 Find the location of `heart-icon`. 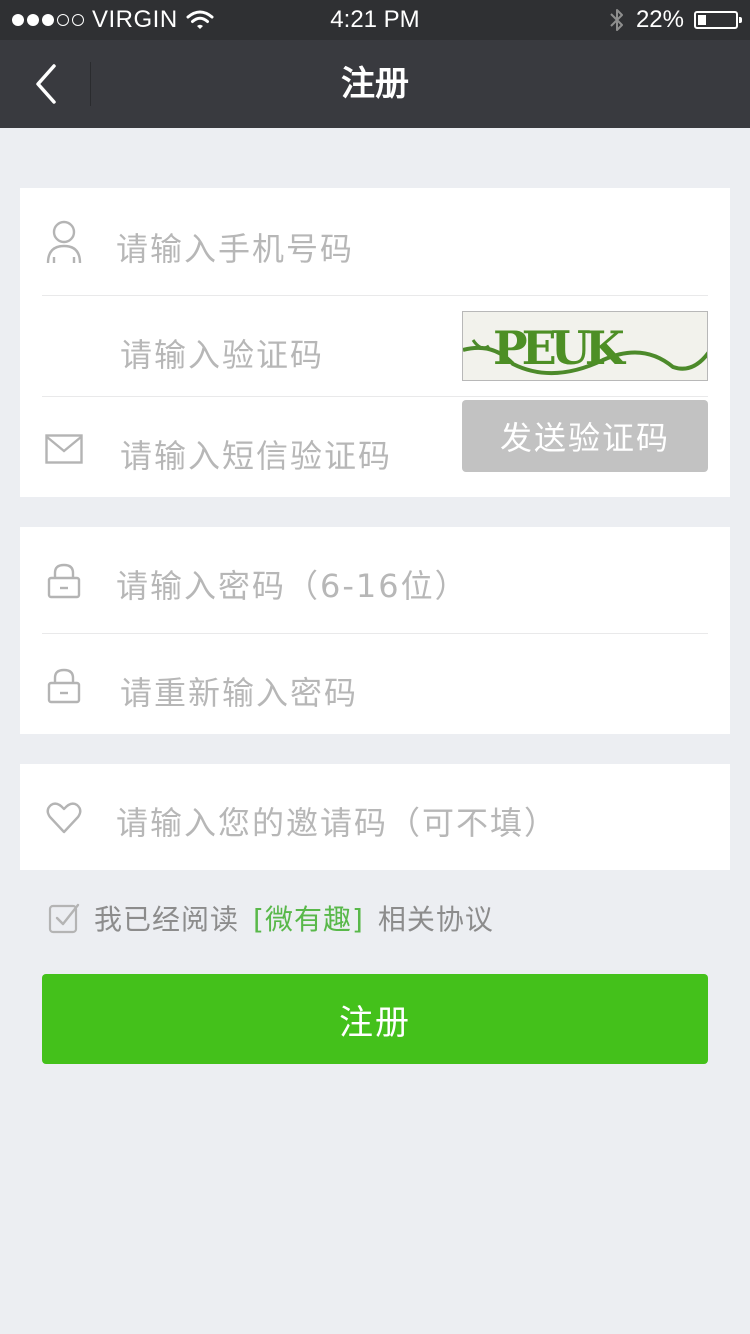

heart-icon is located at coordinates (64, 818).